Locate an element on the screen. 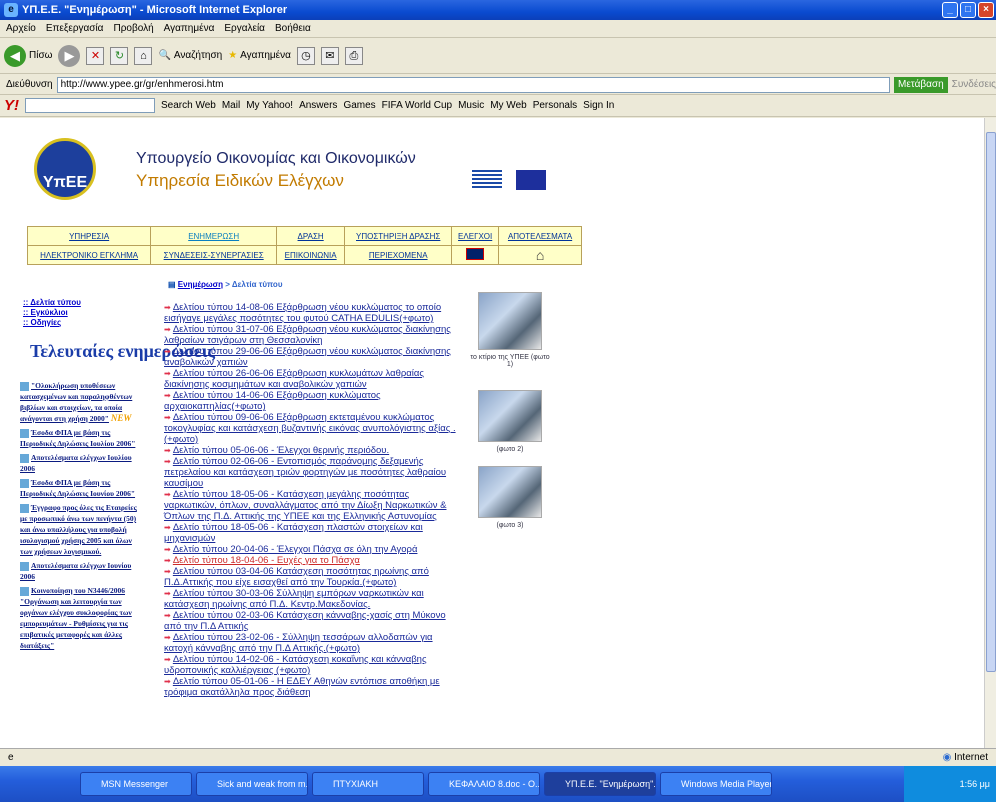  photo-caption-2: (φωτο 2) is located at coordinates (510, 449).